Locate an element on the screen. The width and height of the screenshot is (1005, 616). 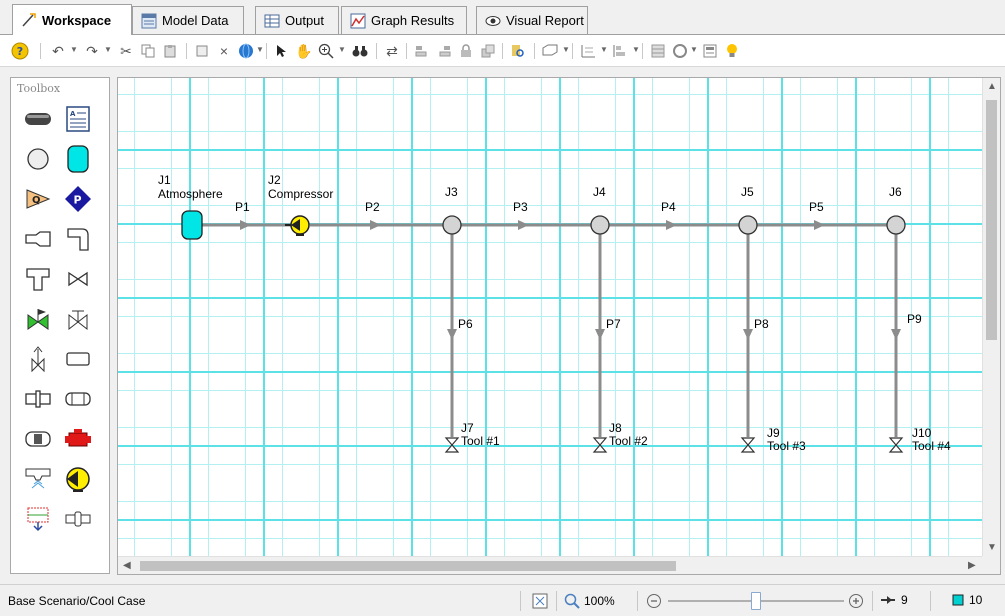
spray-discharge-tool-icon is located at coordinates (38, 479).